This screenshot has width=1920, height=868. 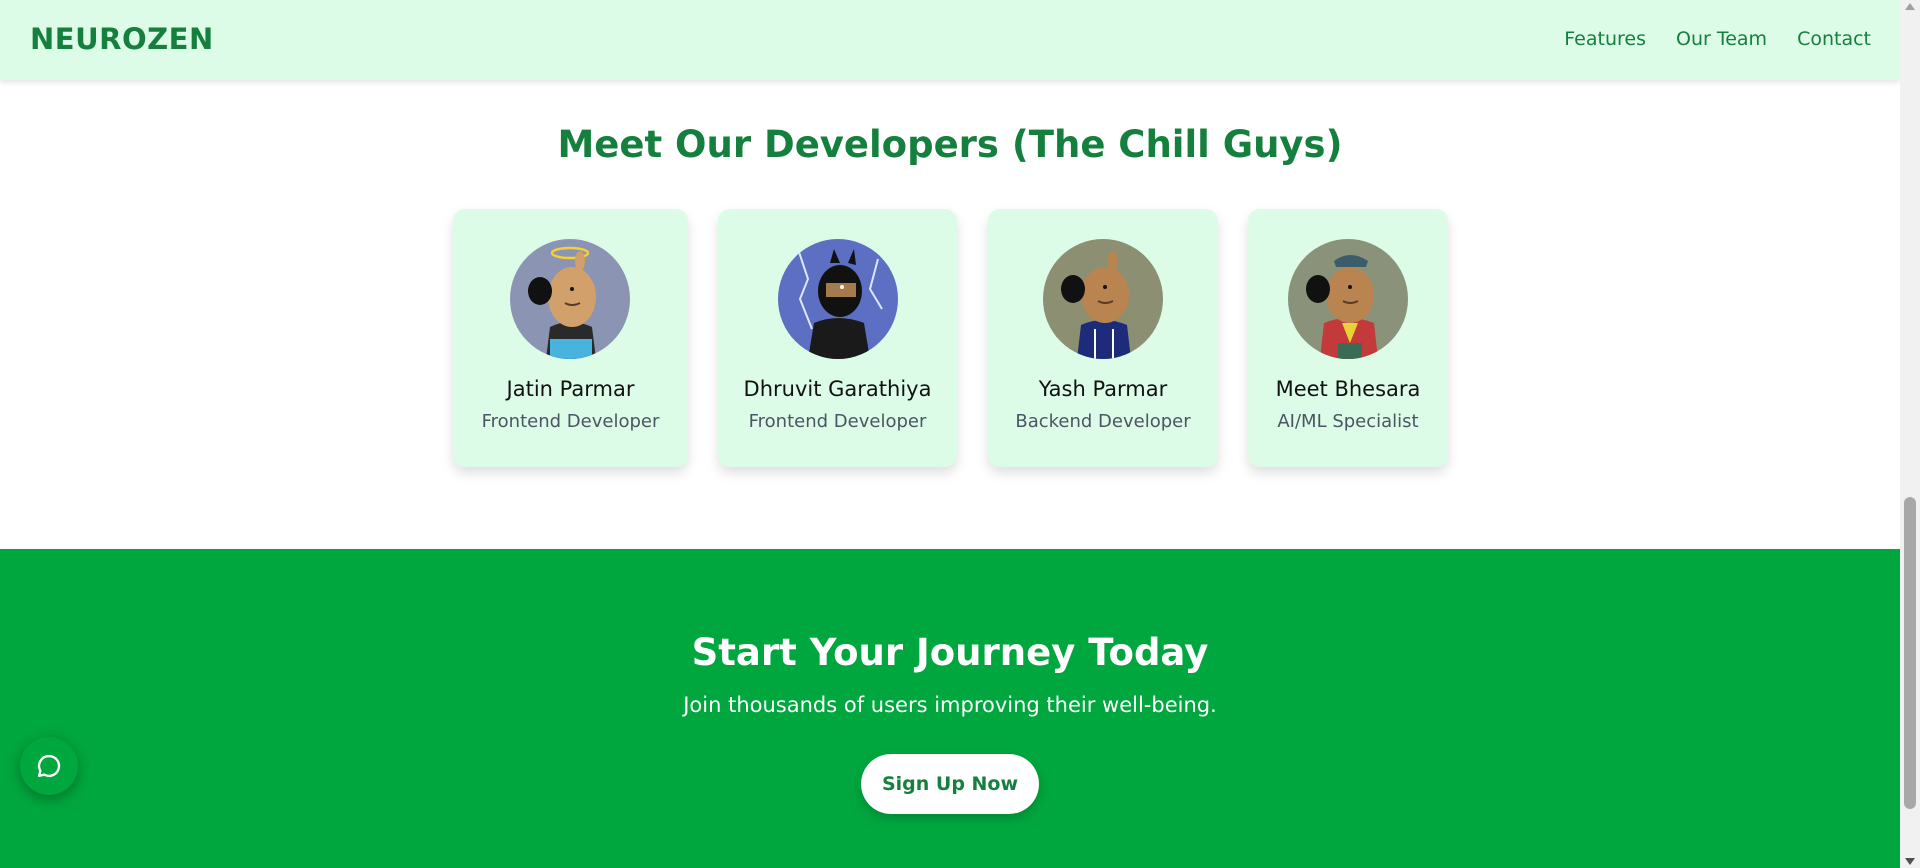 I want to click on triangle-up-icon, so click(x=1910, y=7).